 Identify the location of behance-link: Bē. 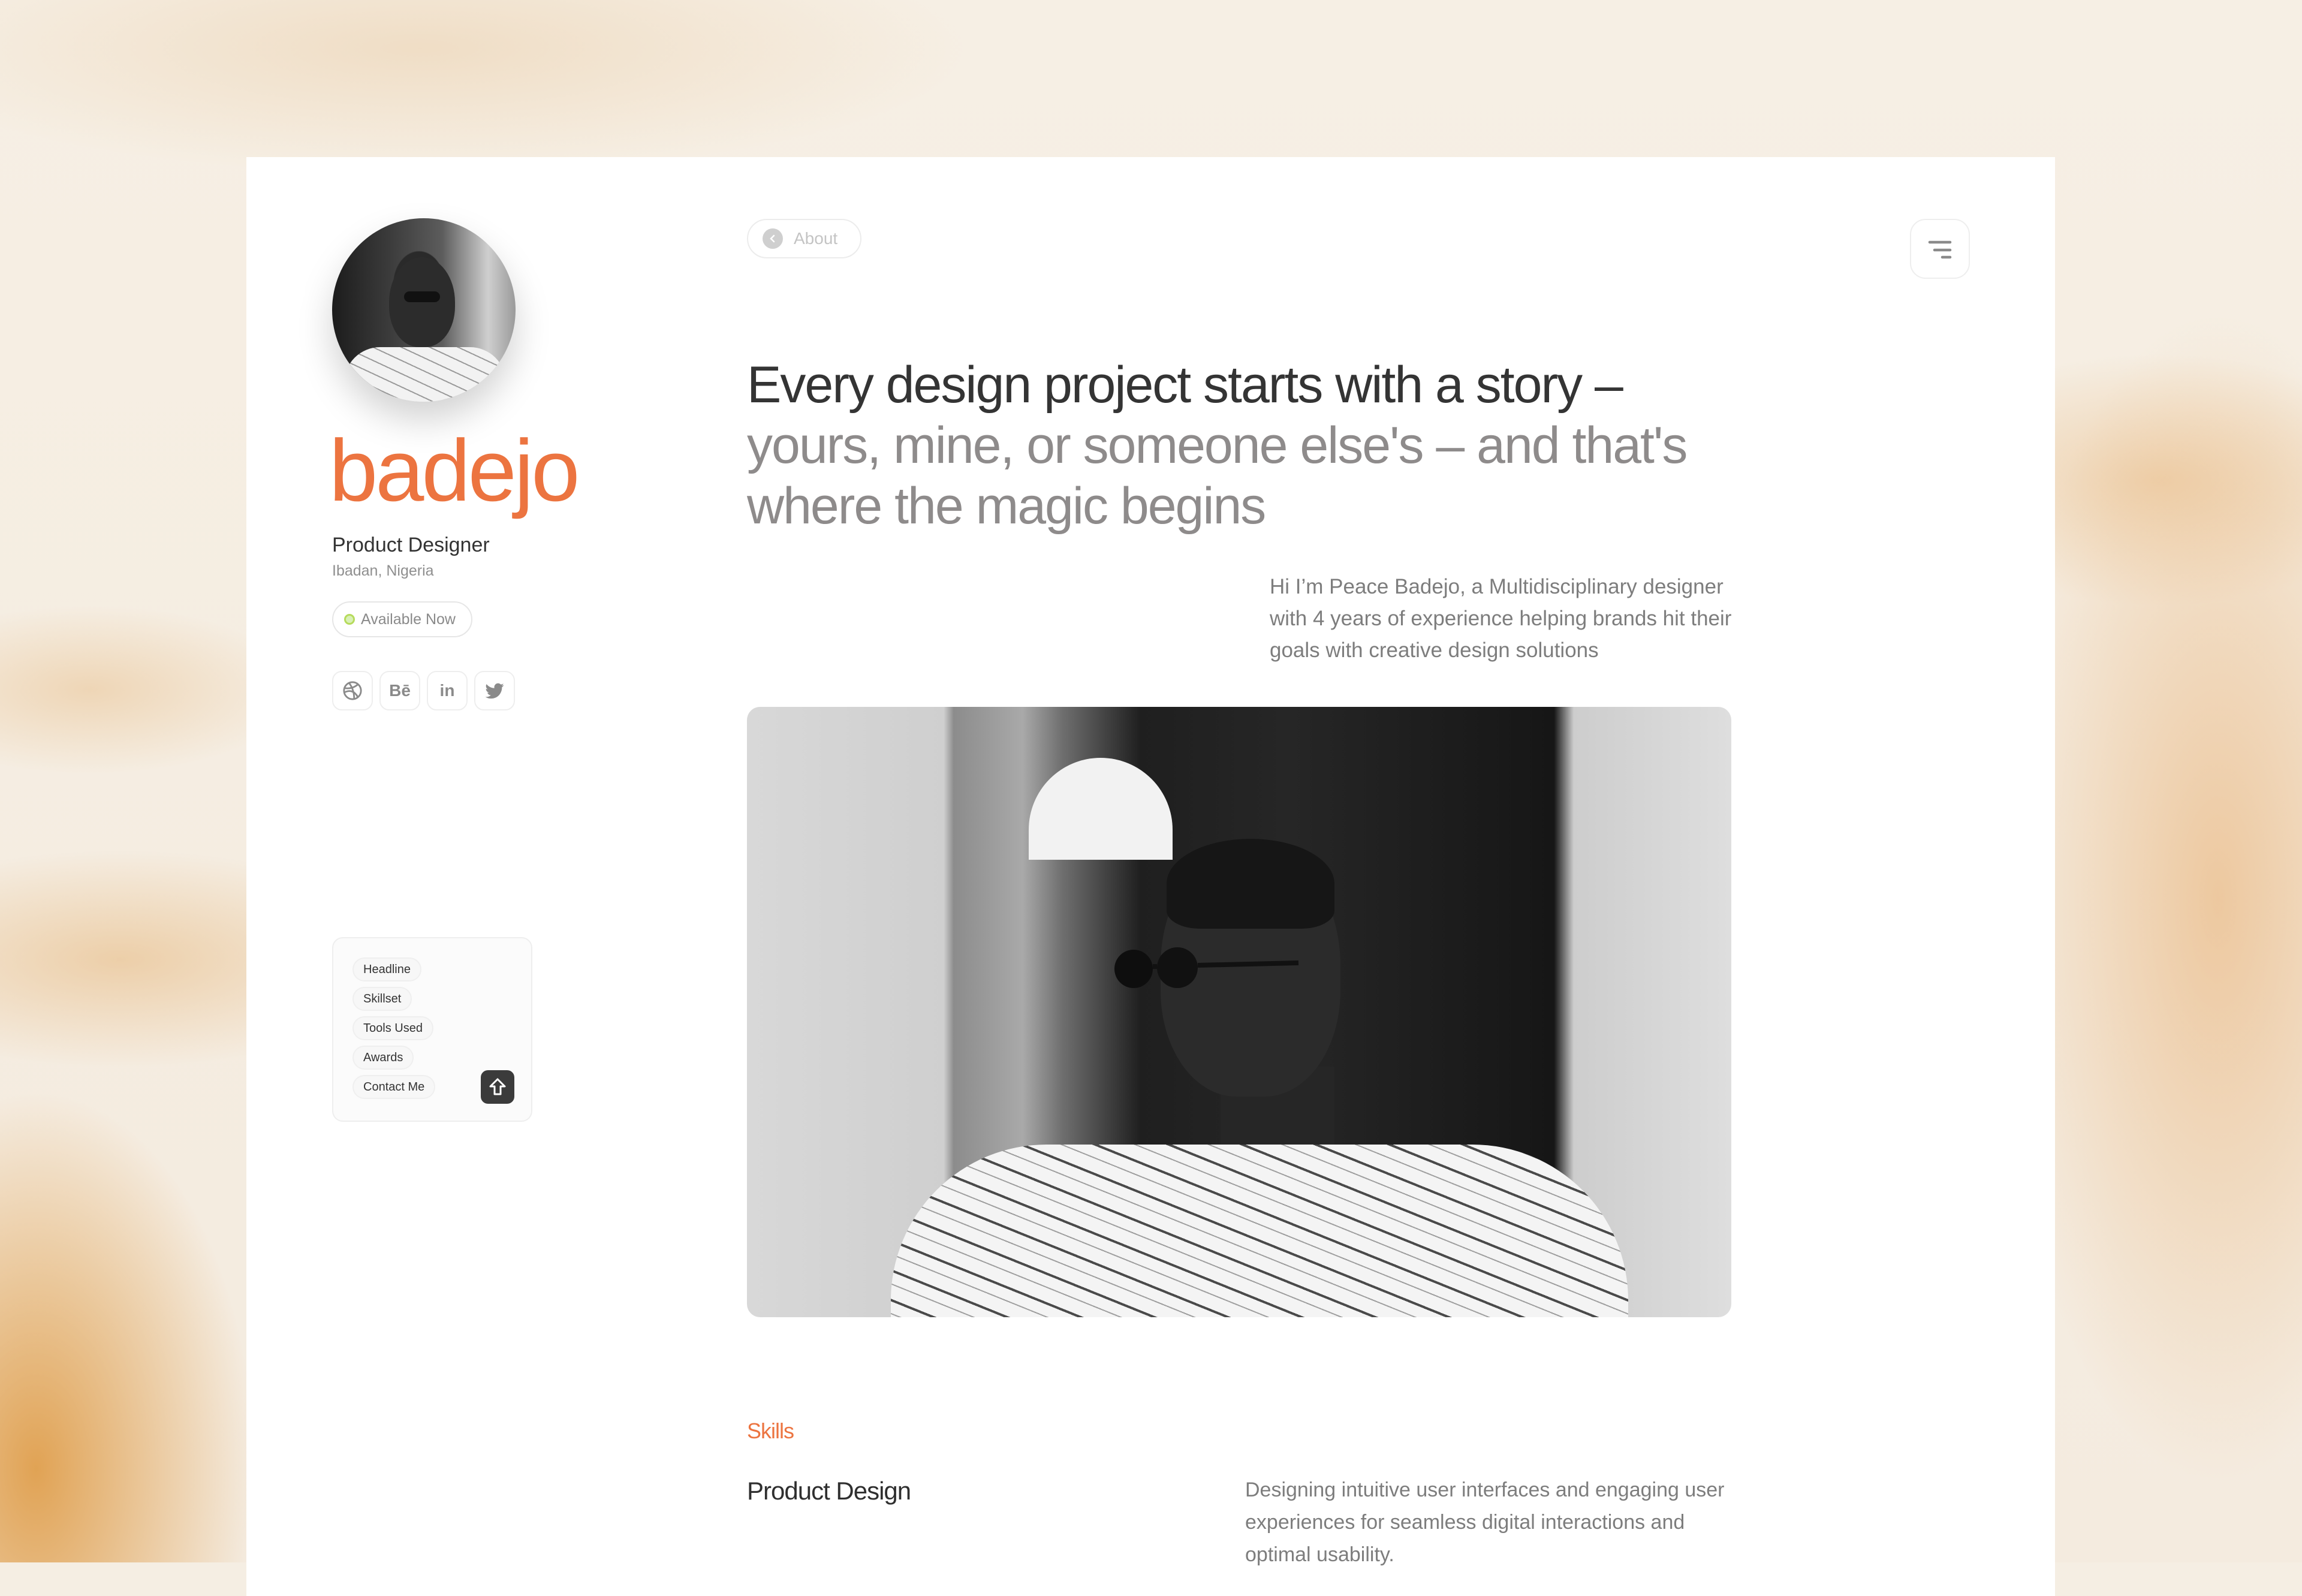
(399, 690).